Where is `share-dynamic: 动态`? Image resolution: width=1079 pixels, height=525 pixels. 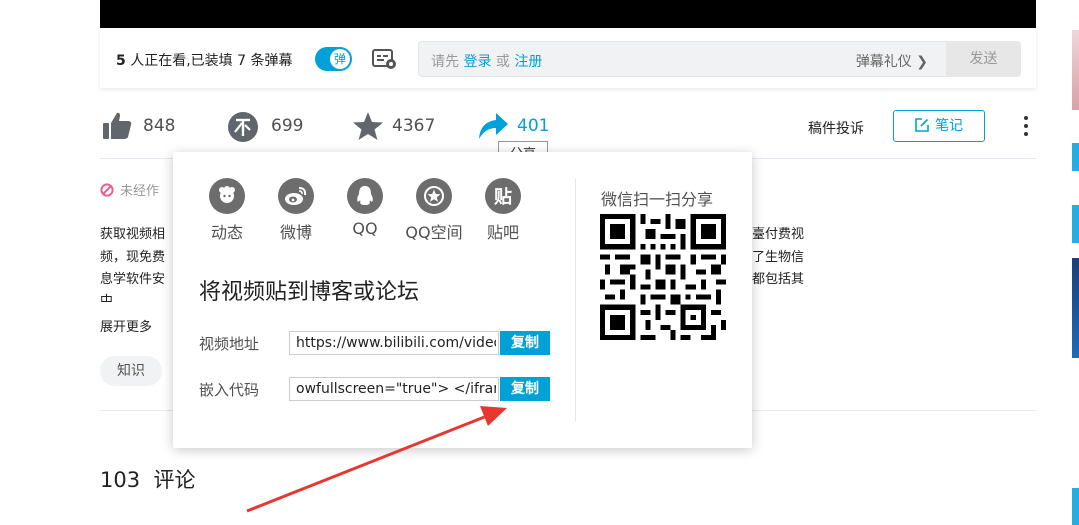 share-dynamic: 动态 is located at coordinates (227, 210).